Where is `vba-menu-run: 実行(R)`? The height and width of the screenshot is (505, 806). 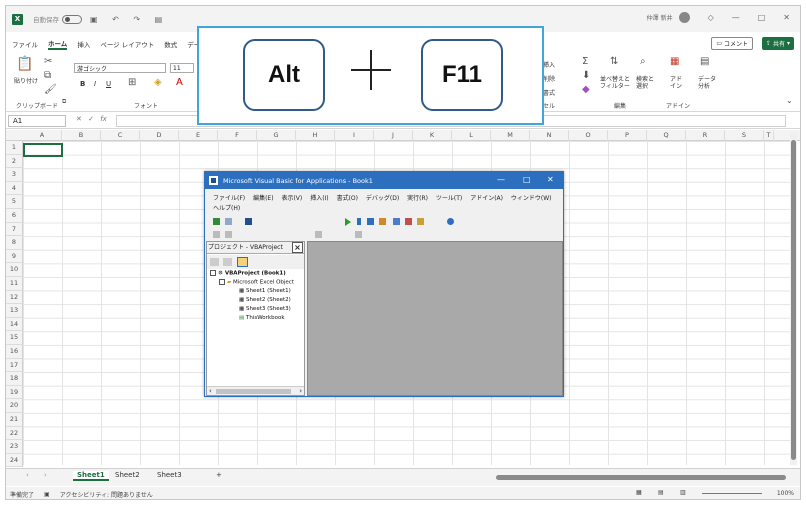 vba-menu-run: 実行(R) is located at coordinates (417, 197).